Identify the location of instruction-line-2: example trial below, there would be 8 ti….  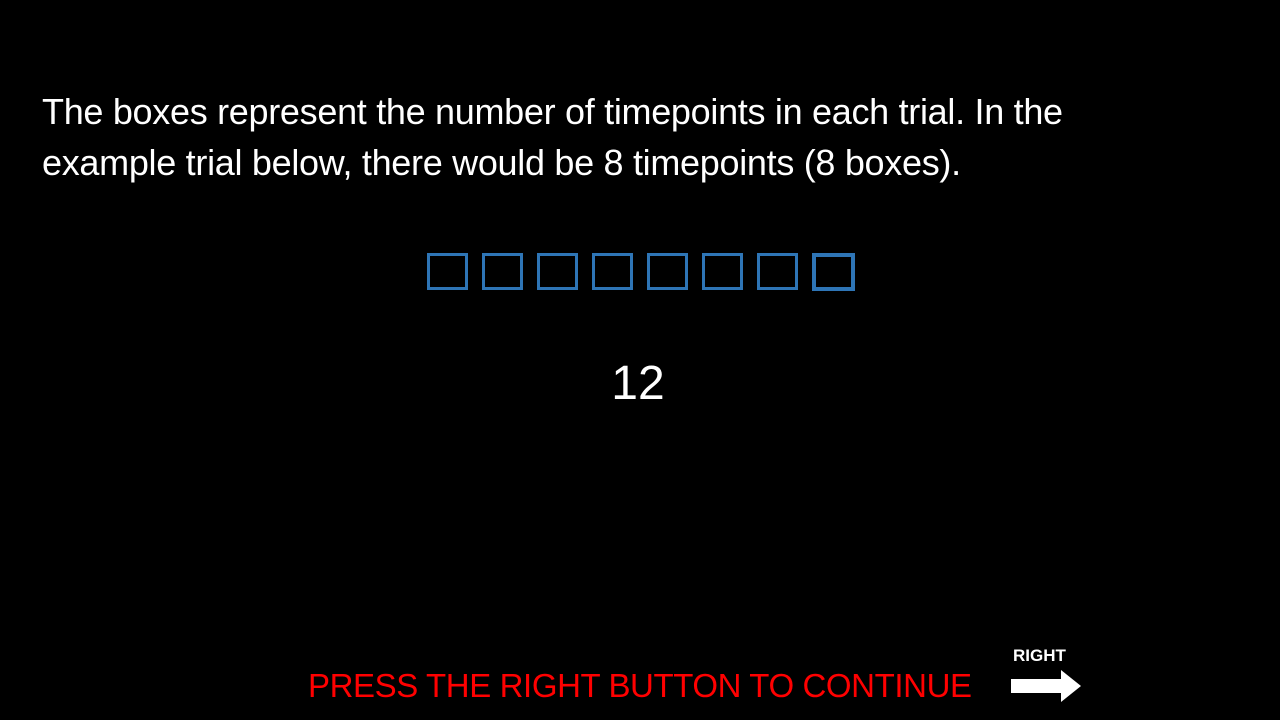
(501, 162).